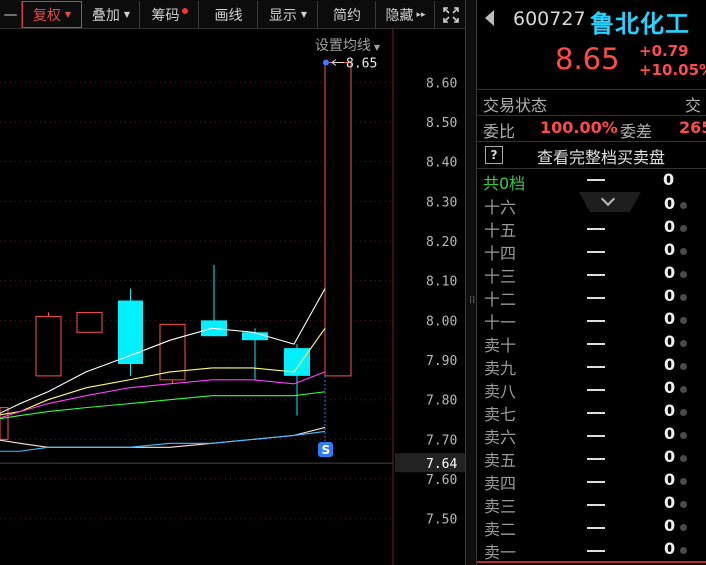  What do you see at coordinates (672, 70) in the screenshot?
I see `price-change-percent: +10.05%` at bounding box center [672, 70].